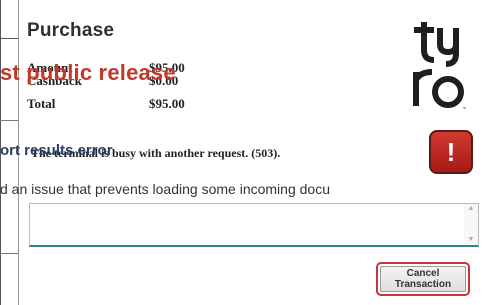 The height and width of the screenshot is (305, 487). Describe the element at coordinates (439, 66) in the screenshot. I see `tyro-logo-icon: ™` at that location.